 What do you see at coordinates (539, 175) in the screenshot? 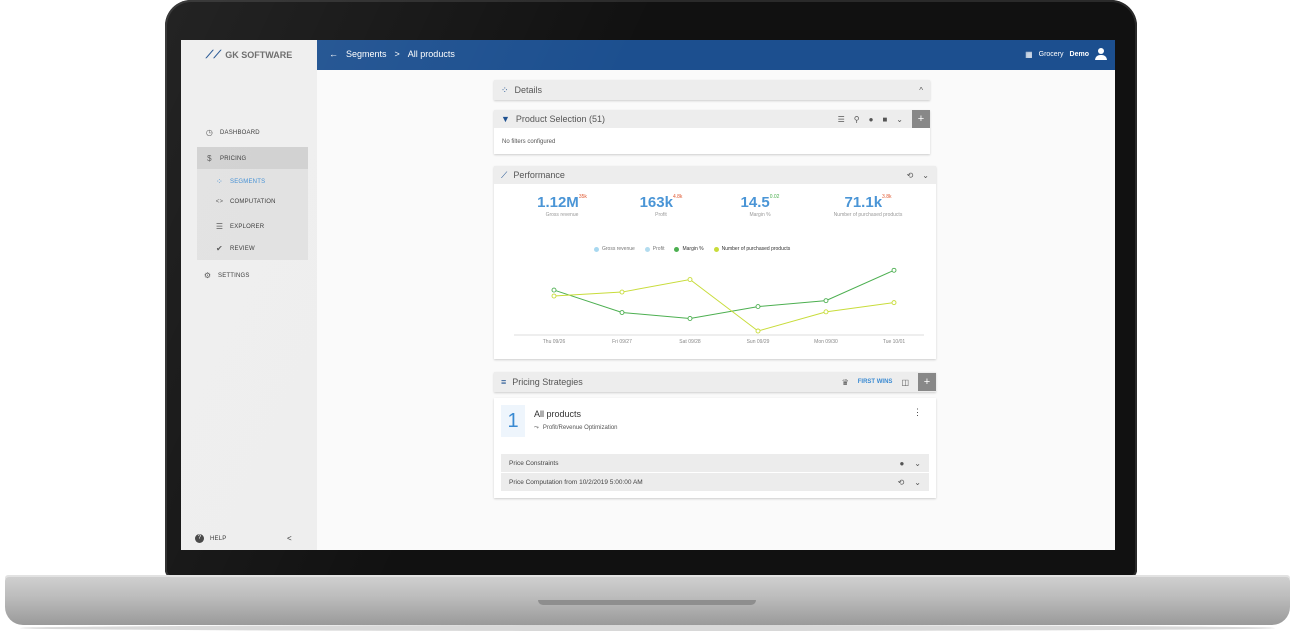
I see `performance-title: Performance` at bounding box center [539, 175].